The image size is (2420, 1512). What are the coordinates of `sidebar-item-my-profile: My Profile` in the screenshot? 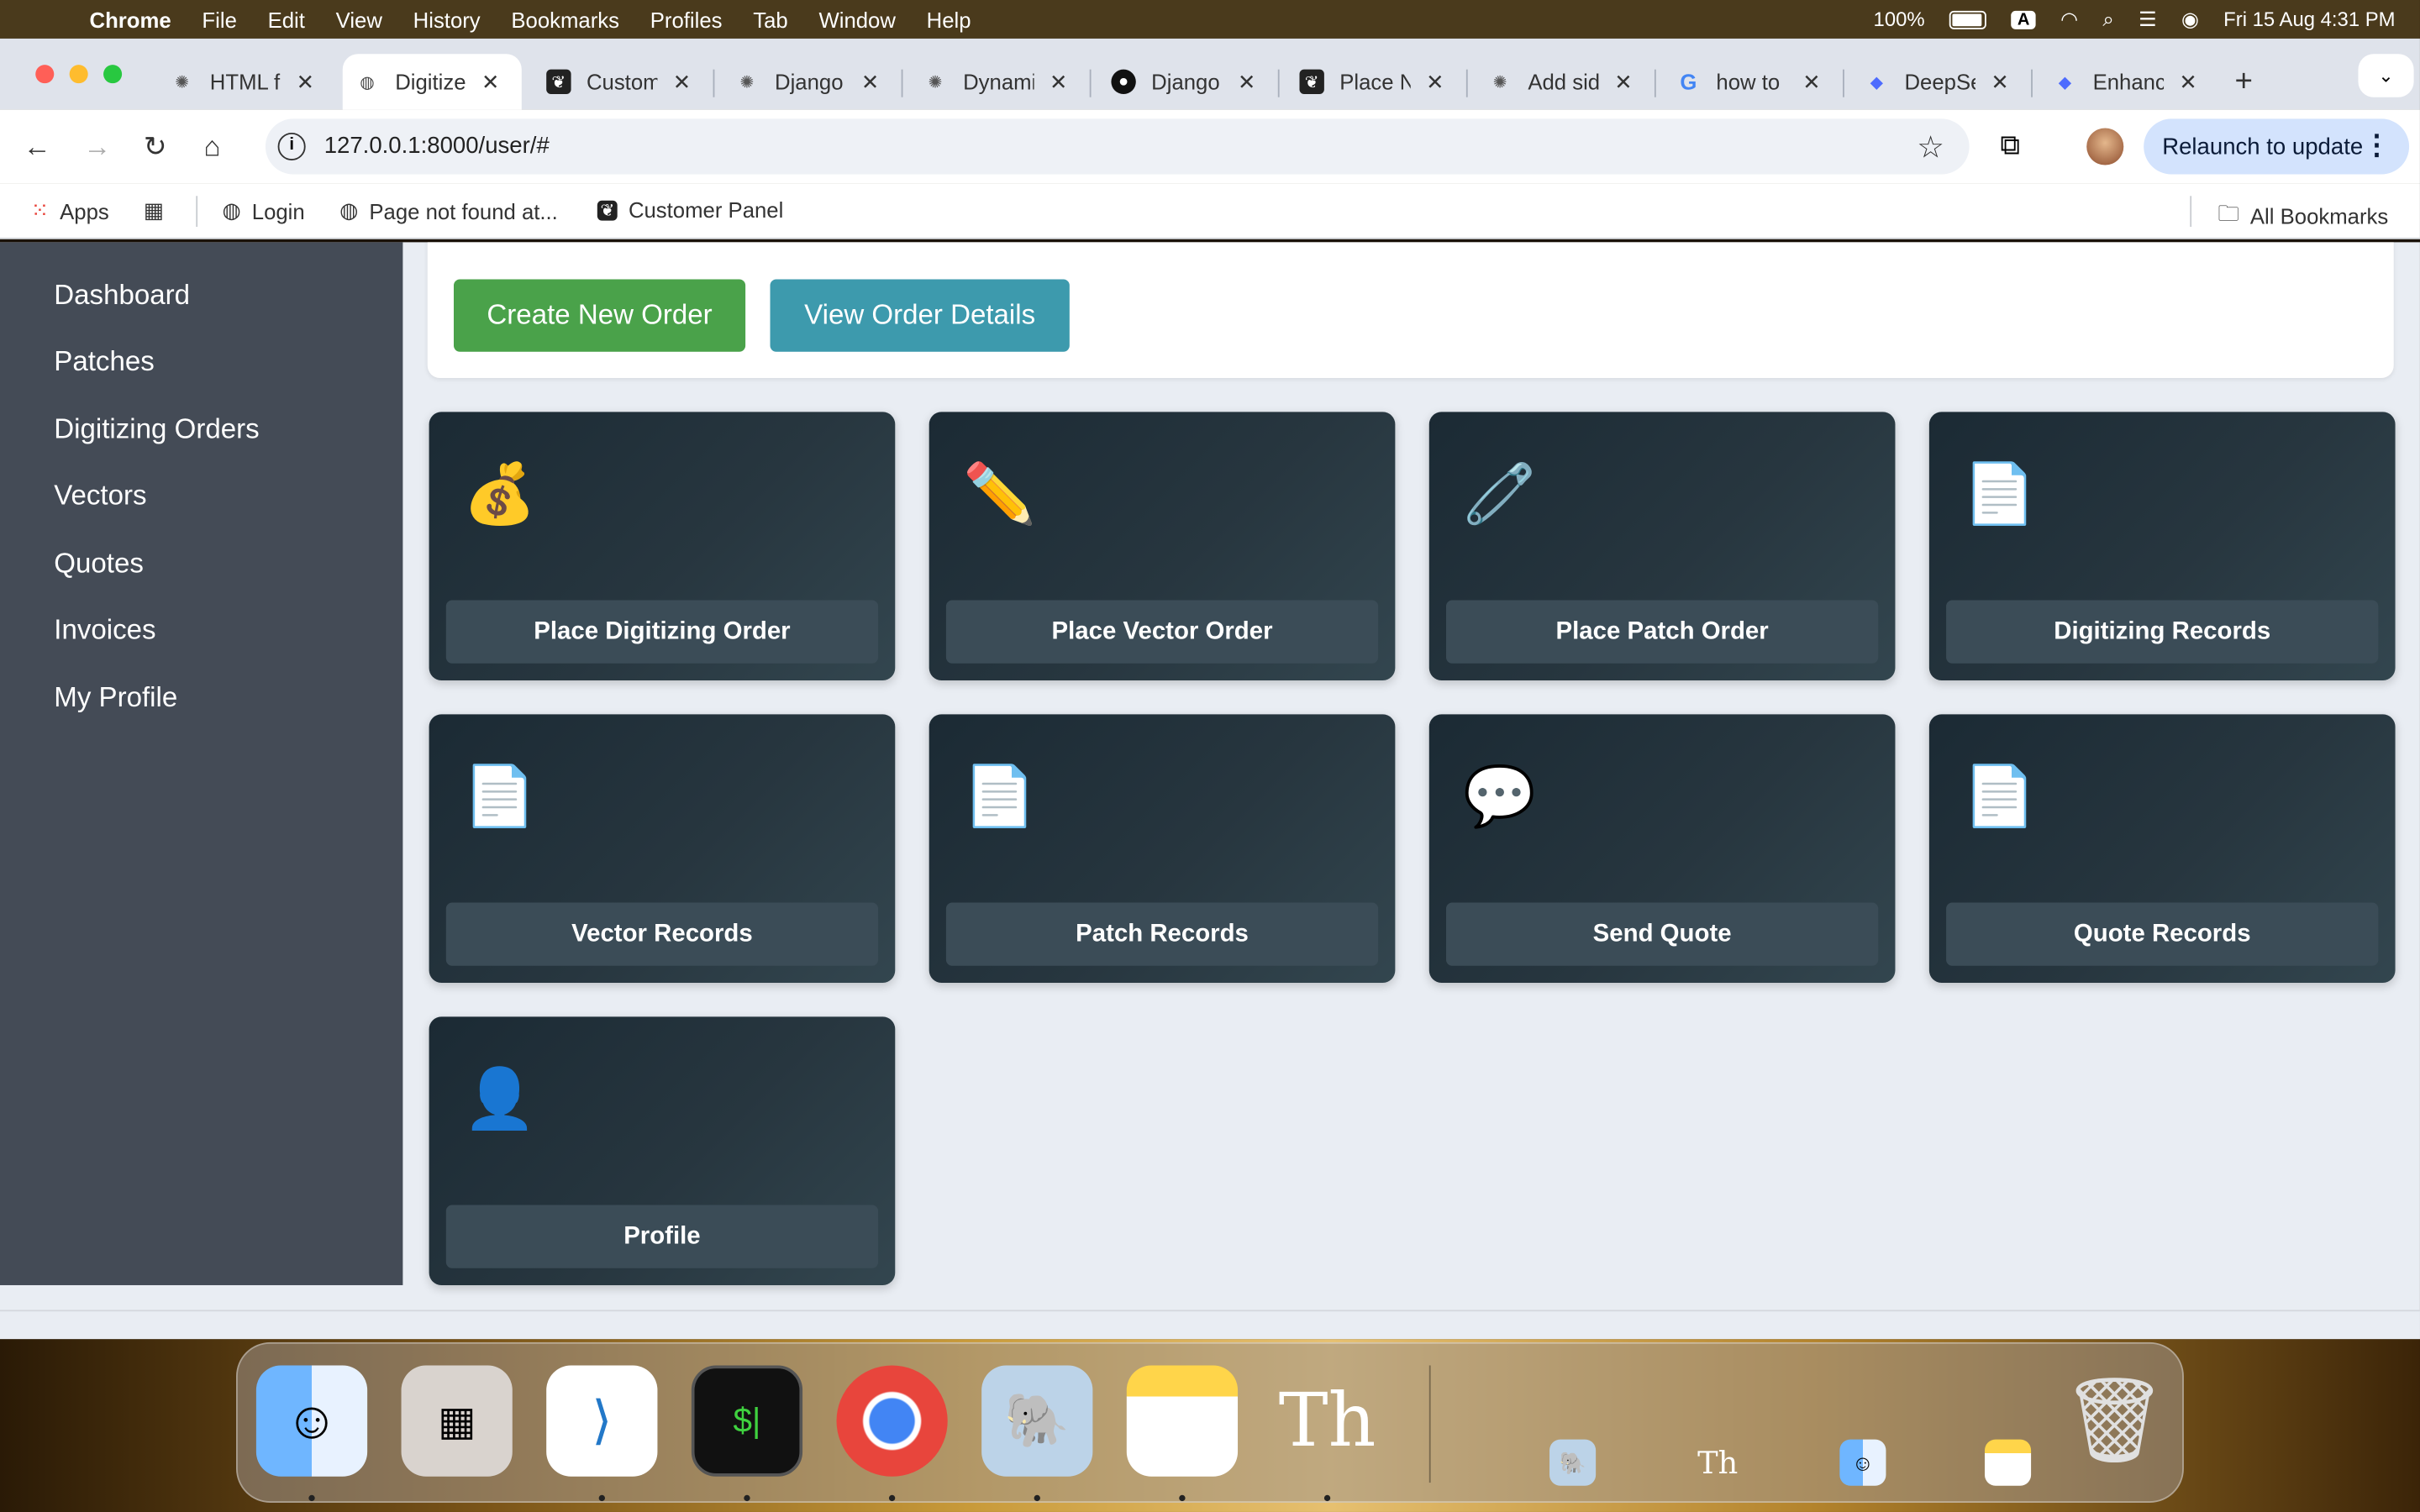 It's located at (116, 698).